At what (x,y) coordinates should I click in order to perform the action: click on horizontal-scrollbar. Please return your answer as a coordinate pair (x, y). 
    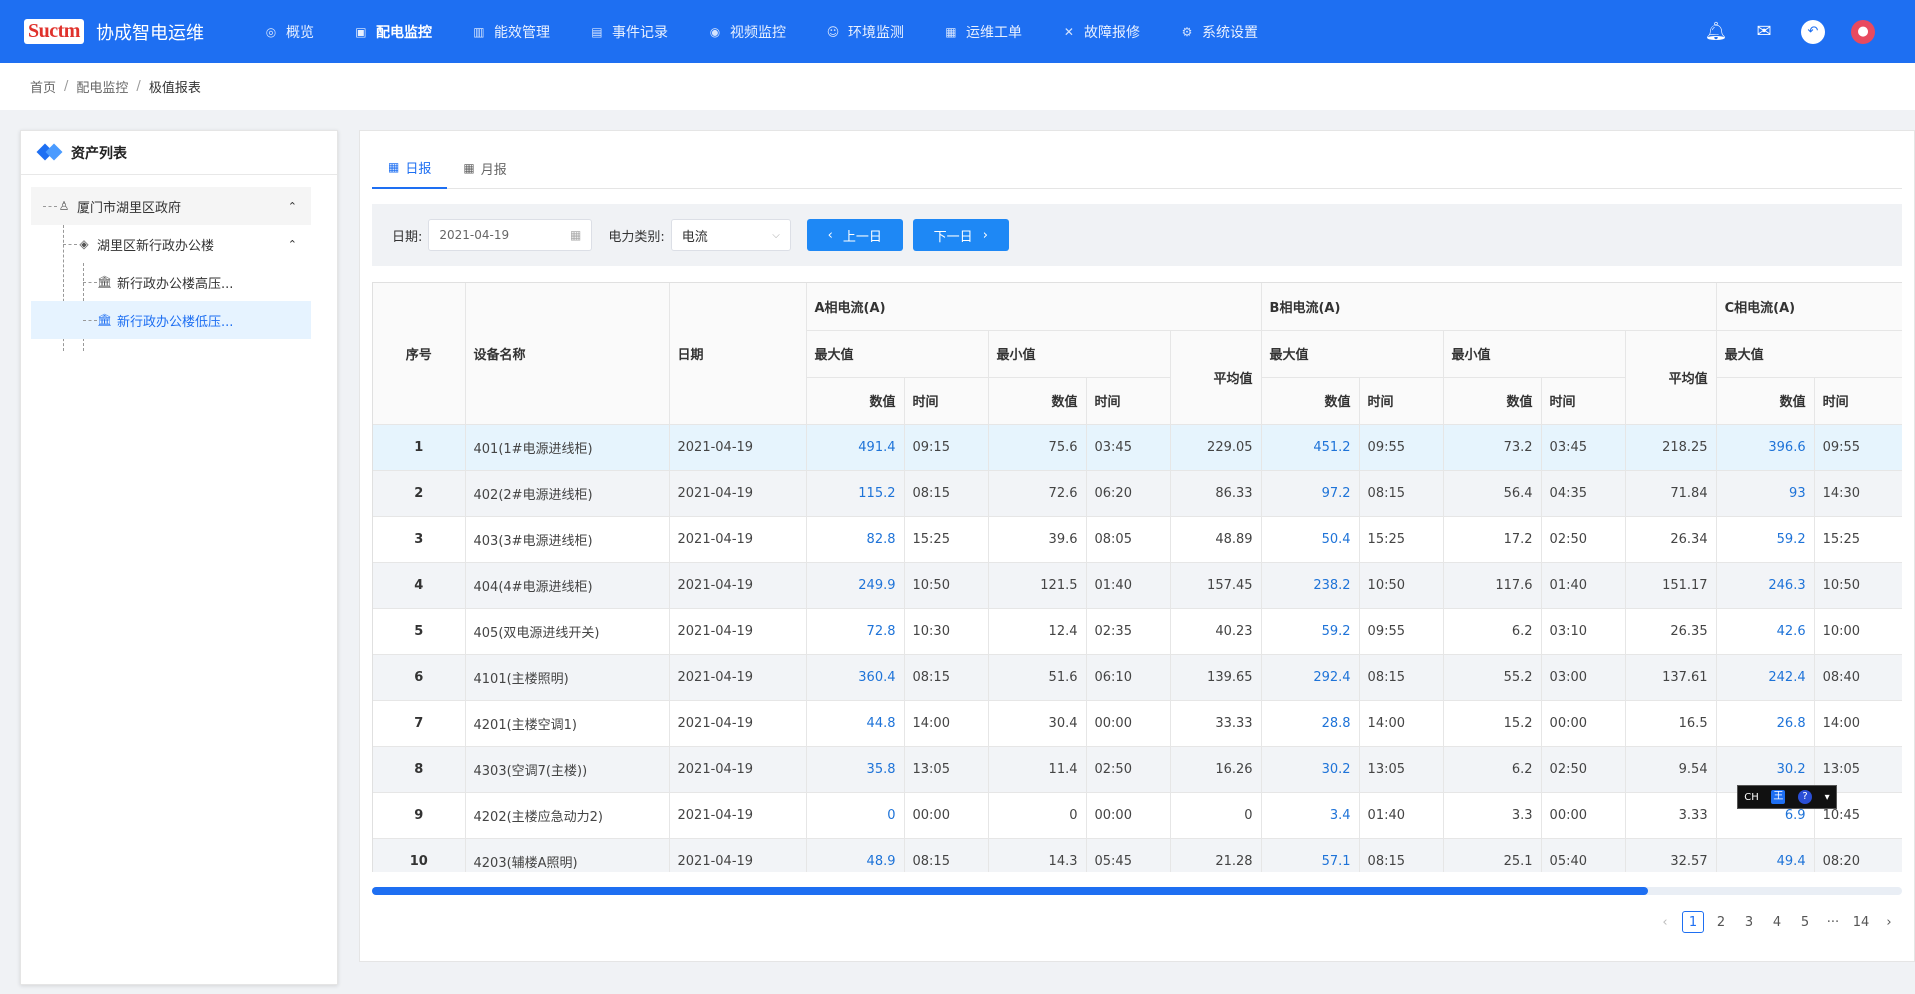
    Looking at the image, I should click on (1137, 891).